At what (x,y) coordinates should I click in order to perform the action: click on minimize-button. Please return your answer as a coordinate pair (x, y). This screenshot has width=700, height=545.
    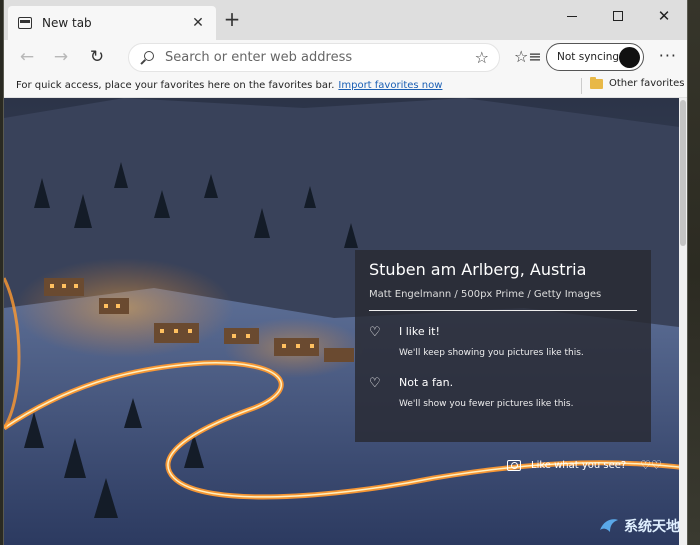
    Looking at the image, I should click on (572, 16).